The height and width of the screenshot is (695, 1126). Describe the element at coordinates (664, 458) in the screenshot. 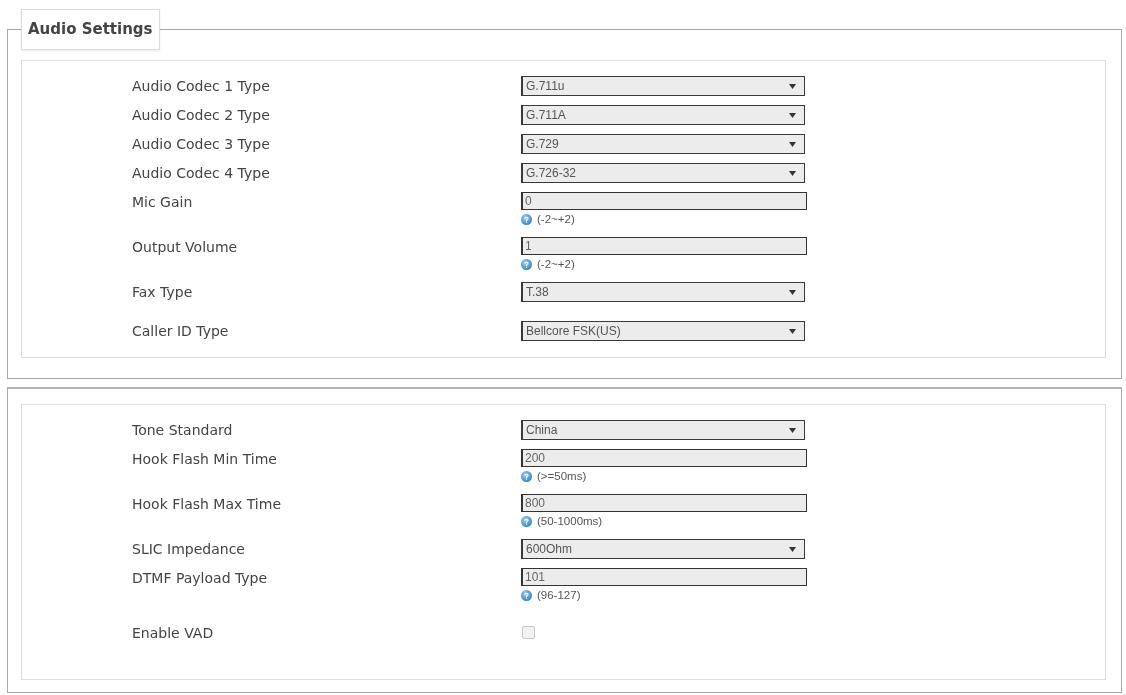

I see `input-field: 200` at that location.